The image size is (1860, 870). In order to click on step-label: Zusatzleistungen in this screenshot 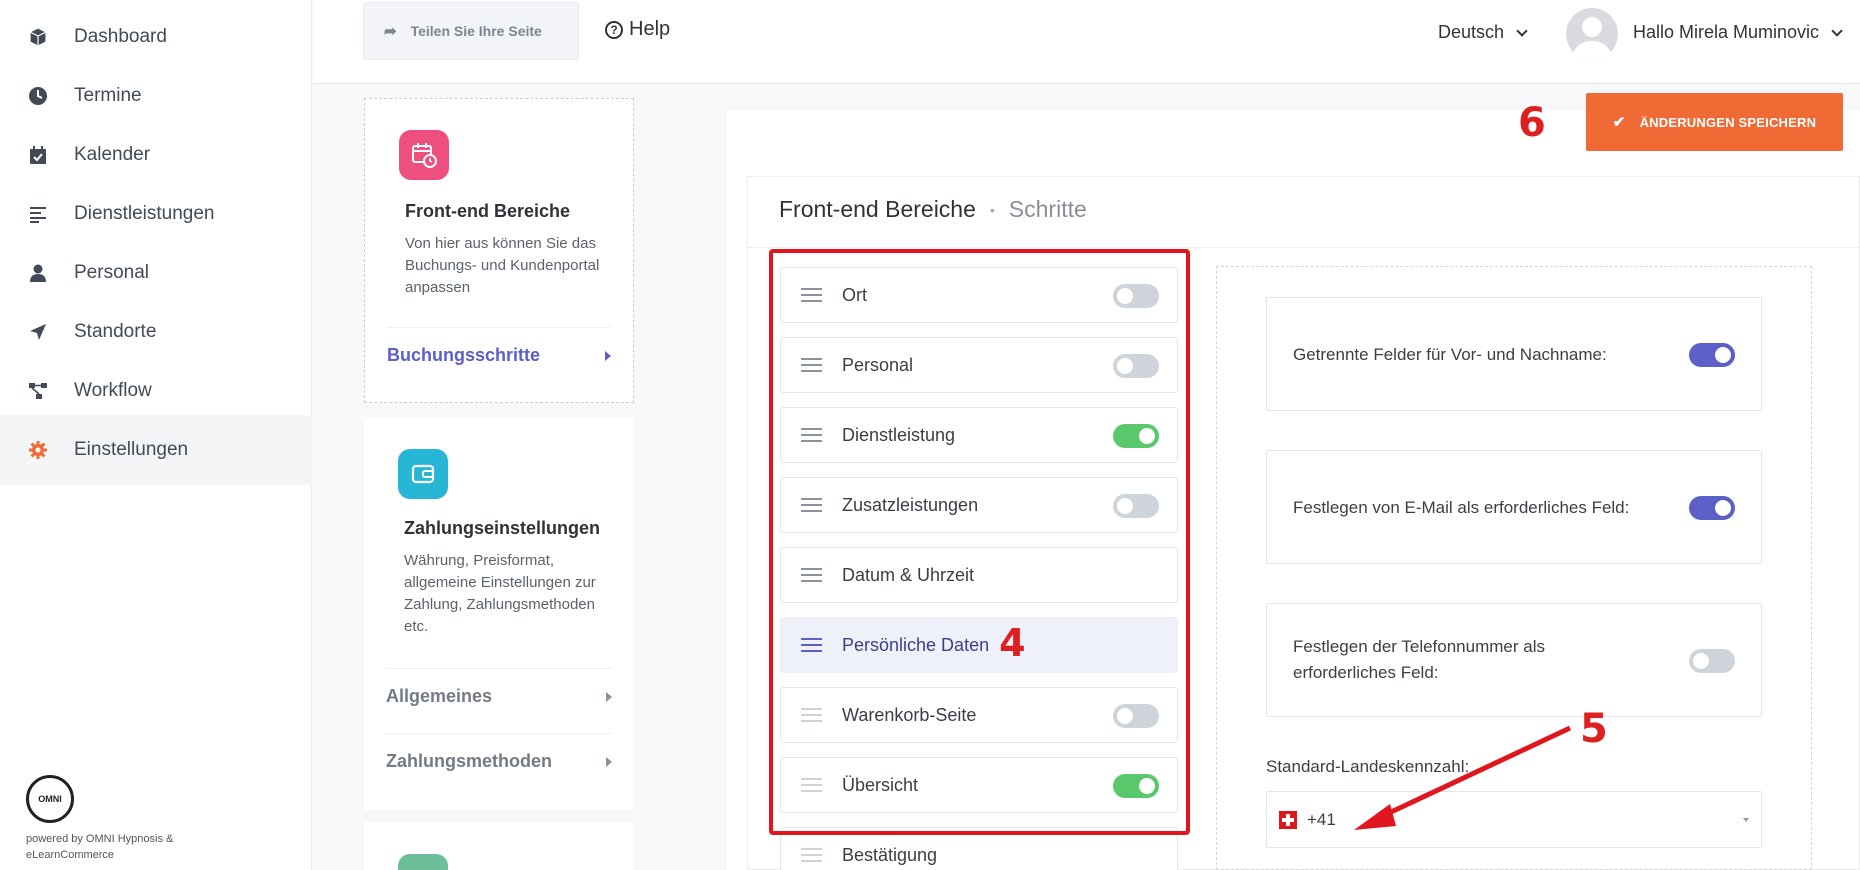, I will do `click(910, 504)`.